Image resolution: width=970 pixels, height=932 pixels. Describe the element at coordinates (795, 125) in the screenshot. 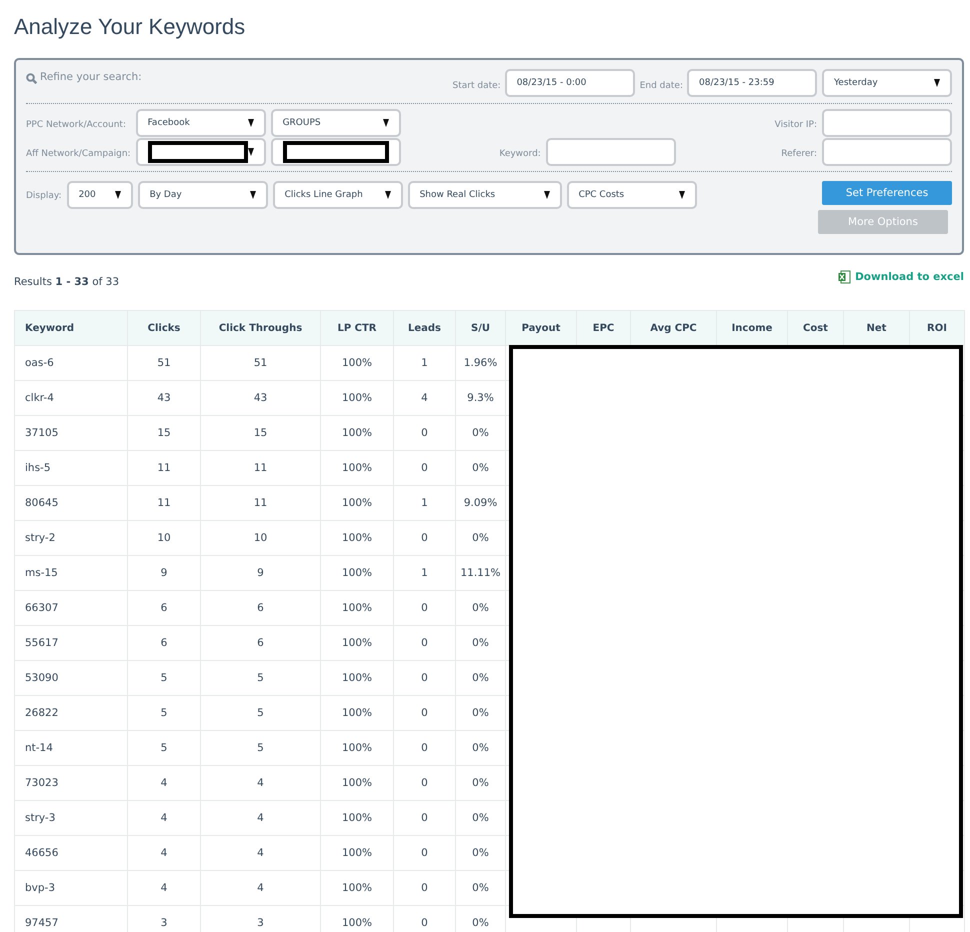

I see `field-label: Visitor IP:` at that location.